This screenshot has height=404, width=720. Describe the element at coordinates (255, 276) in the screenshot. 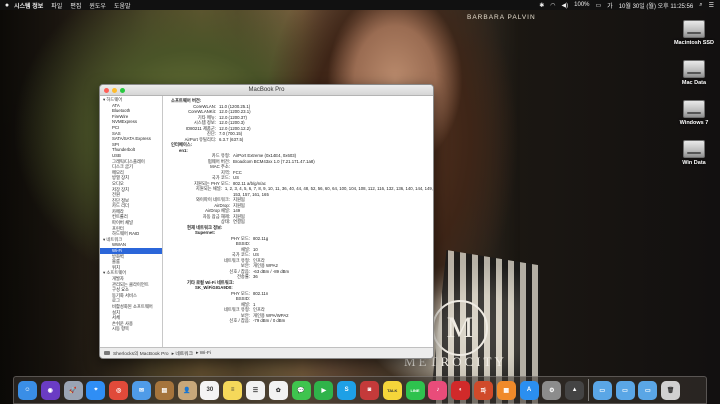

I see `detail-value: 36` at that location.